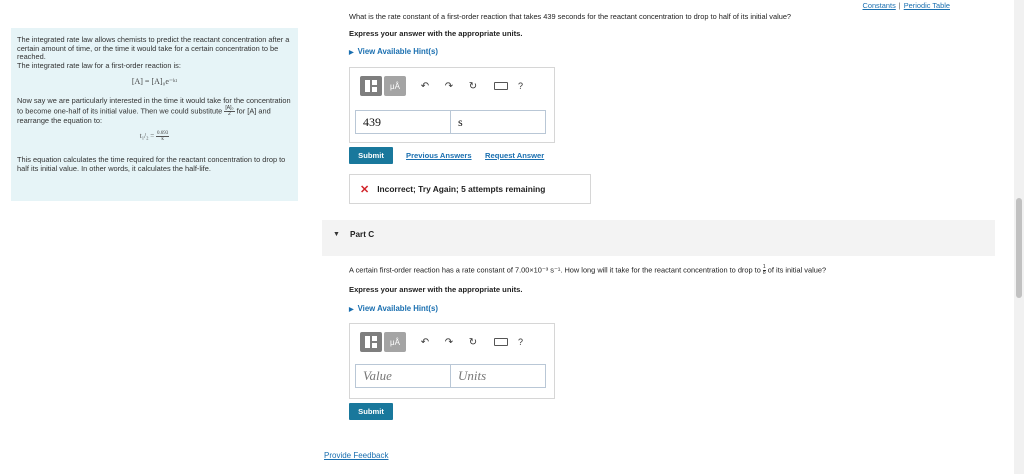 The image size is (1024, 474). I want to click on half-life-lhs: t₁/₂ =, so click(147, 136).